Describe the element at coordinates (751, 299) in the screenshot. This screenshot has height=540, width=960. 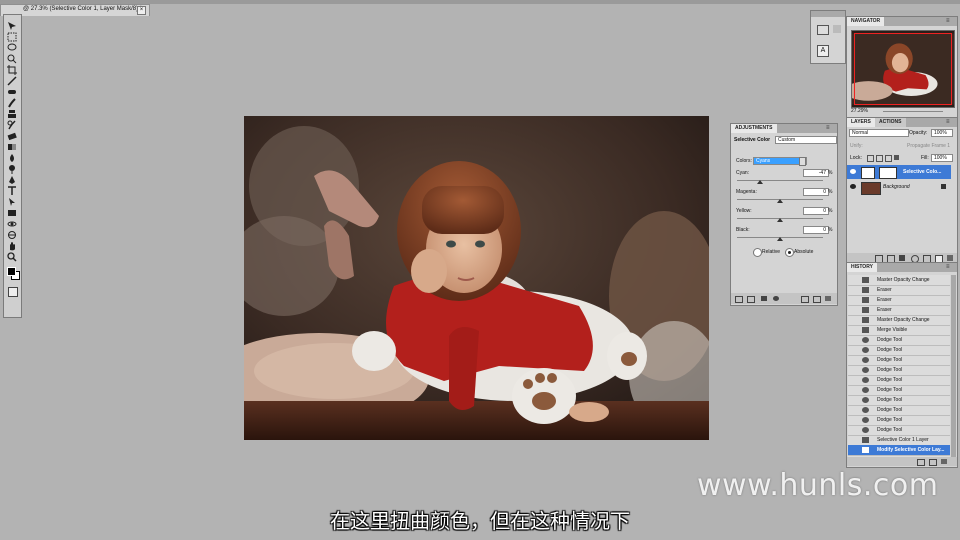
I see `expand-view-icon` at that location.